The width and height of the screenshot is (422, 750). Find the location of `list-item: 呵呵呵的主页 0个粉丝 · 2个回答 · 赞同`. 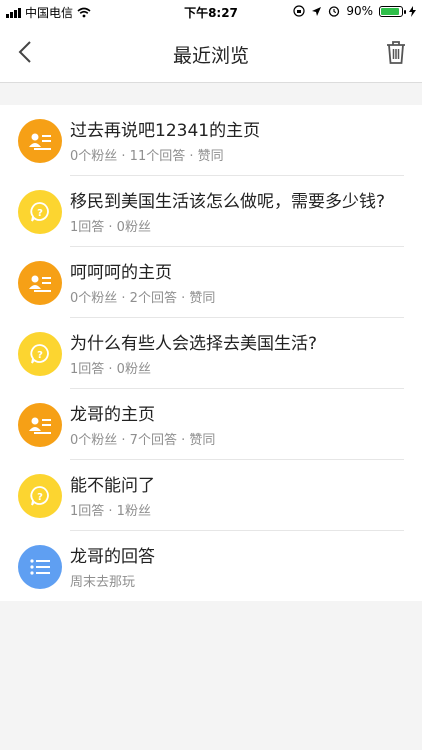

list-item: 呵呵呵的主页 0个粉丝 · 2个回答 · 赞同 is located at coordinates (211, 282).